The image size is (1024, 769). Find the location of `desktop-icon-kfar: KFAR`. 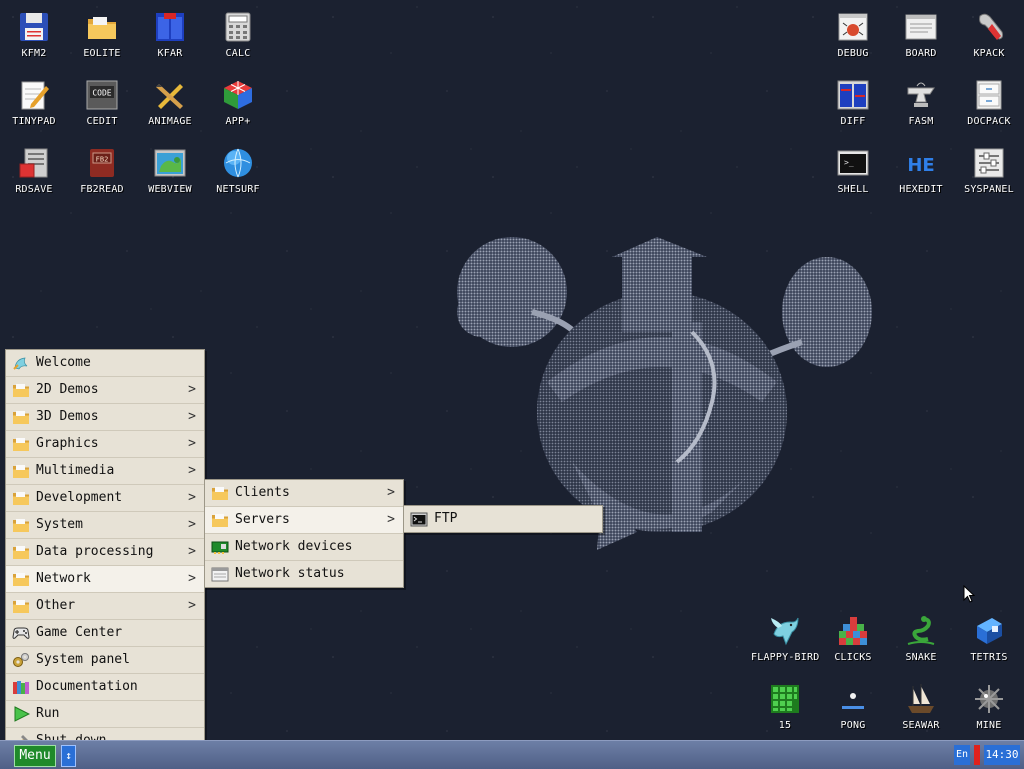

desktop-icon-kfar: KFAR is located at coordinates (170, 34).